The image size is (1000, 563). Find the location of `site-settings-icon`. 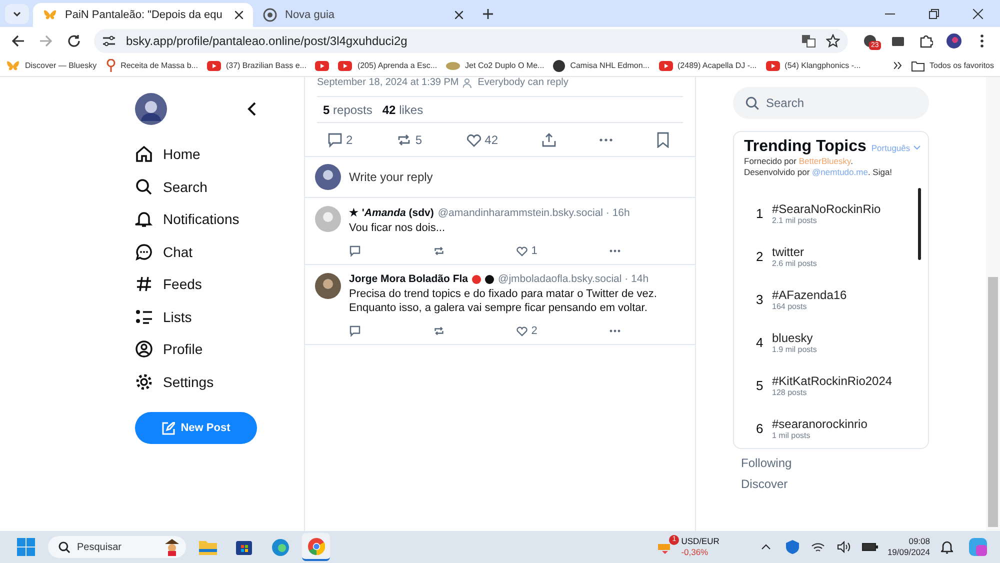

site-settings-icon is located at coordinates (109, 41).